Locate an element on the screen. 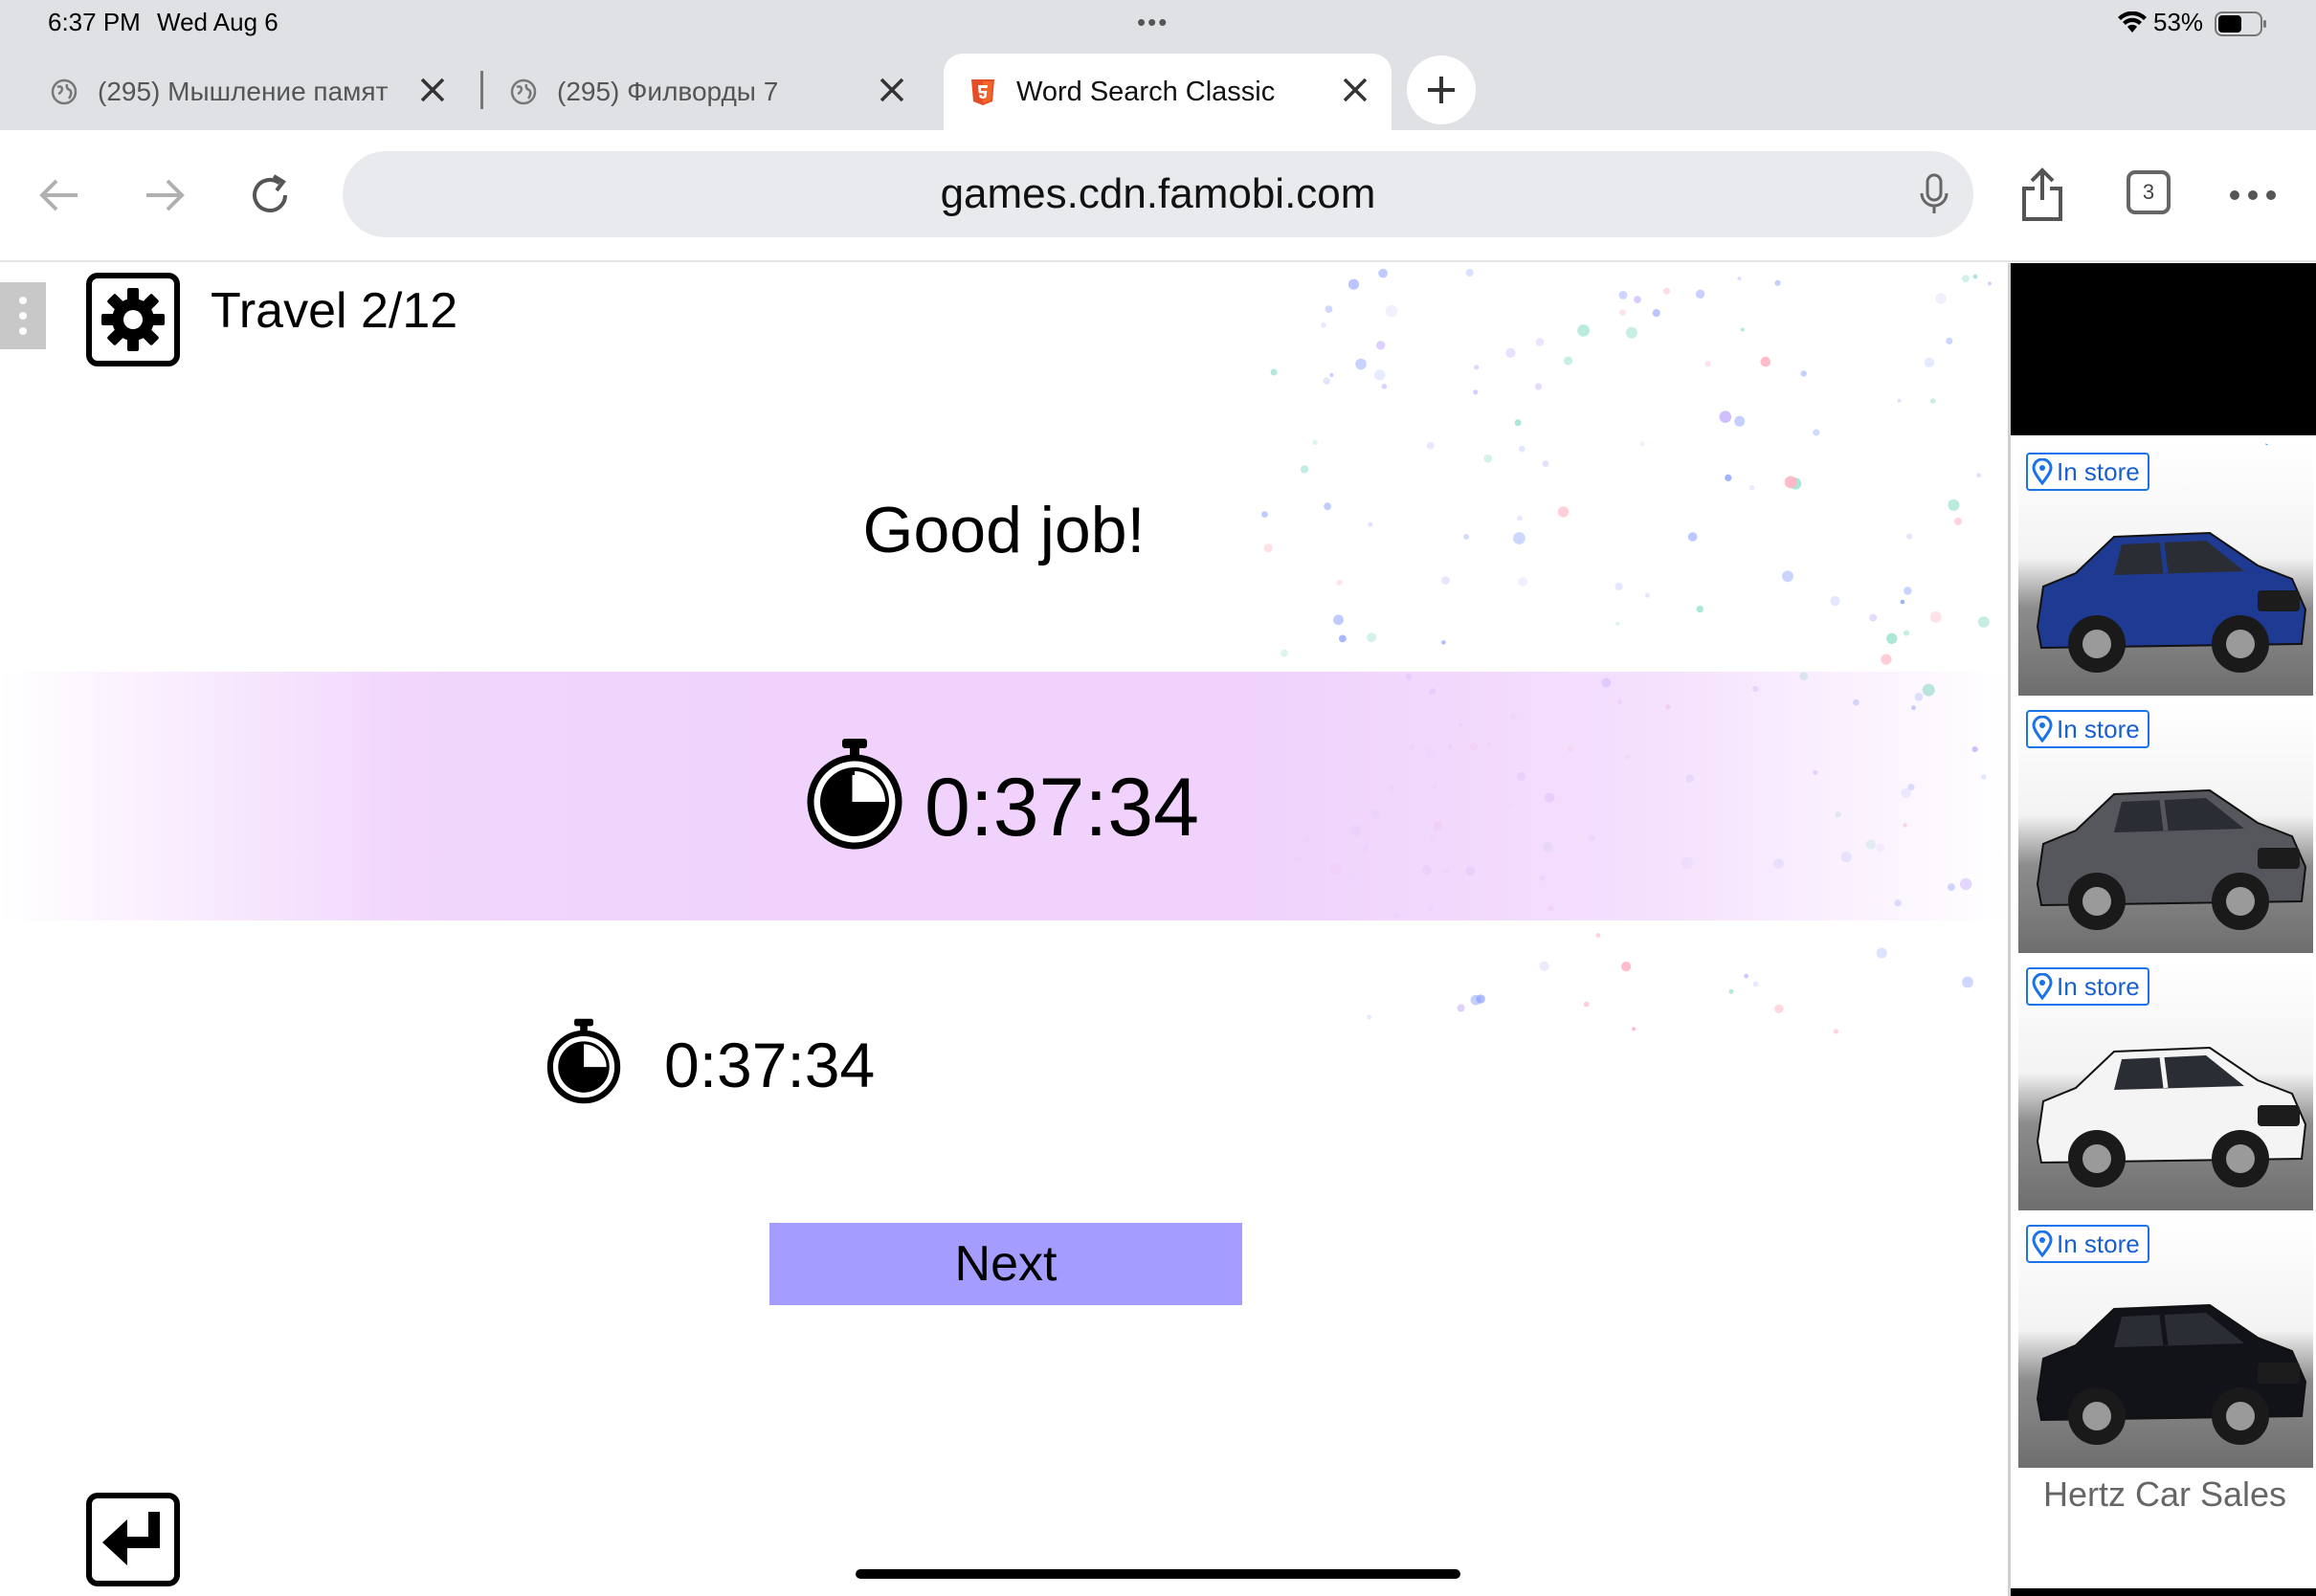 This screenshot has height=1596, width=2316. address-bar: games.cdn.famobi.com is located at coordinates (1158, 194).